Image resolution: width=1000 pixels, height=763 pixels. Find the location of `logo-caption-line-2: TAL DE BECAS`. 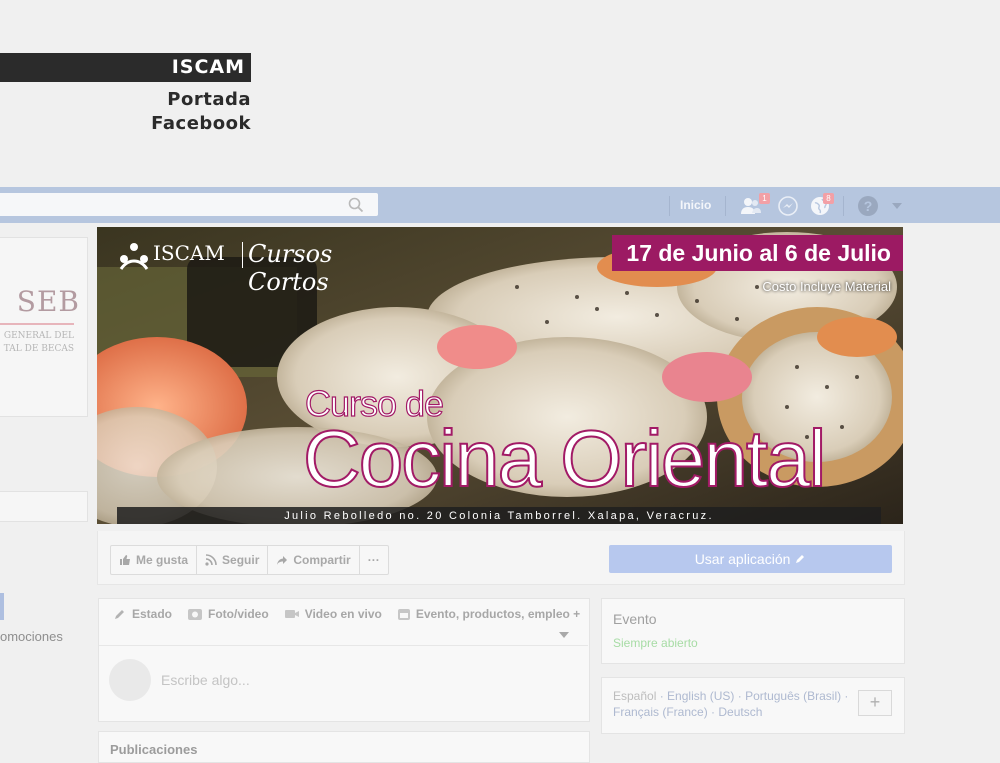

logo-caption-line-2: TAL DE BECAS is located at coordinates (38, 349).